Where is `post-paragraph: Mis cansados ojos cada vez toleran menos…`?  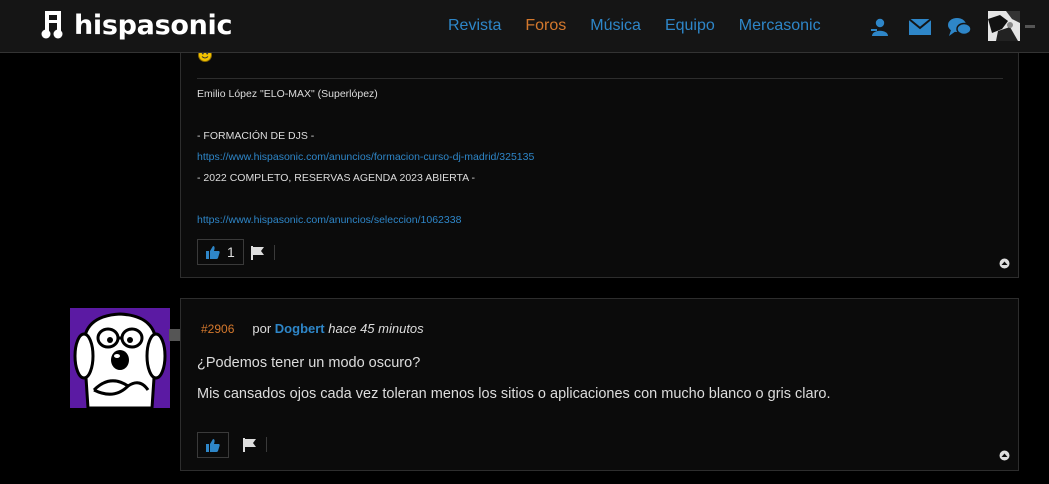
post-paragraph: Mis cansados ojos cada vez toleran menos… is located at coordinates (514, 394).